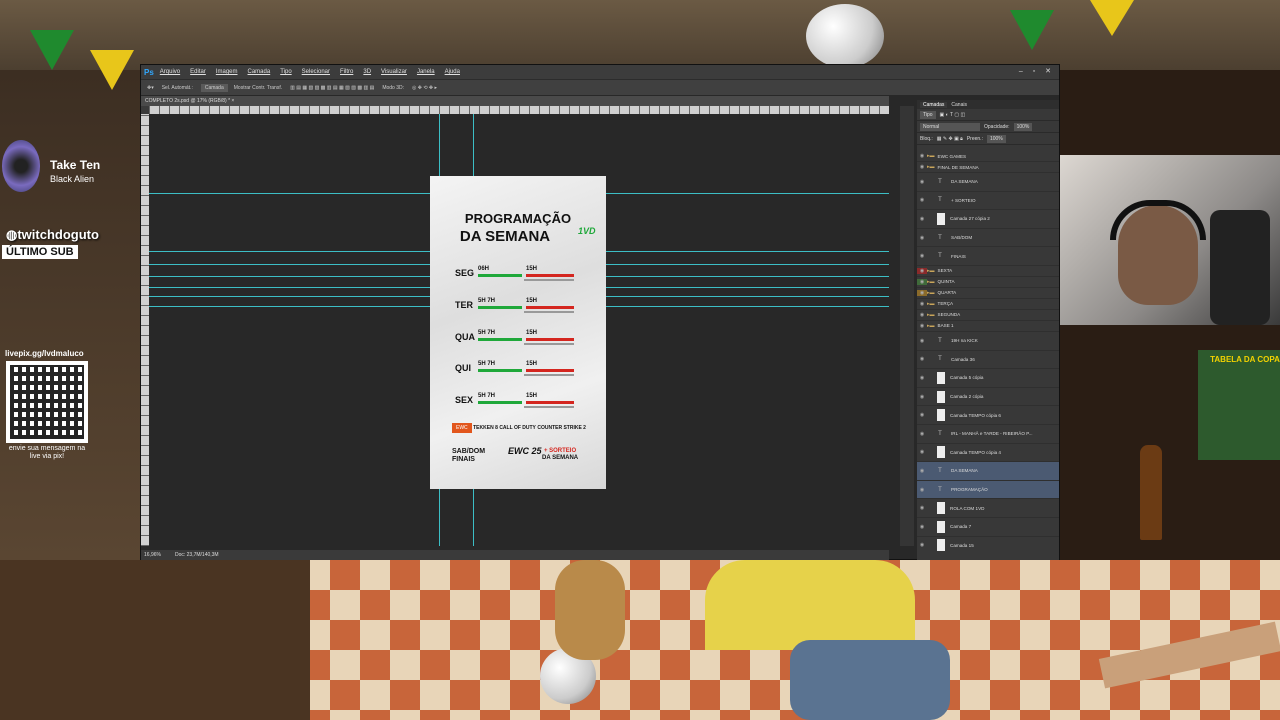  I want to click on layer-name: SAB/DOM, so click(962, 238).